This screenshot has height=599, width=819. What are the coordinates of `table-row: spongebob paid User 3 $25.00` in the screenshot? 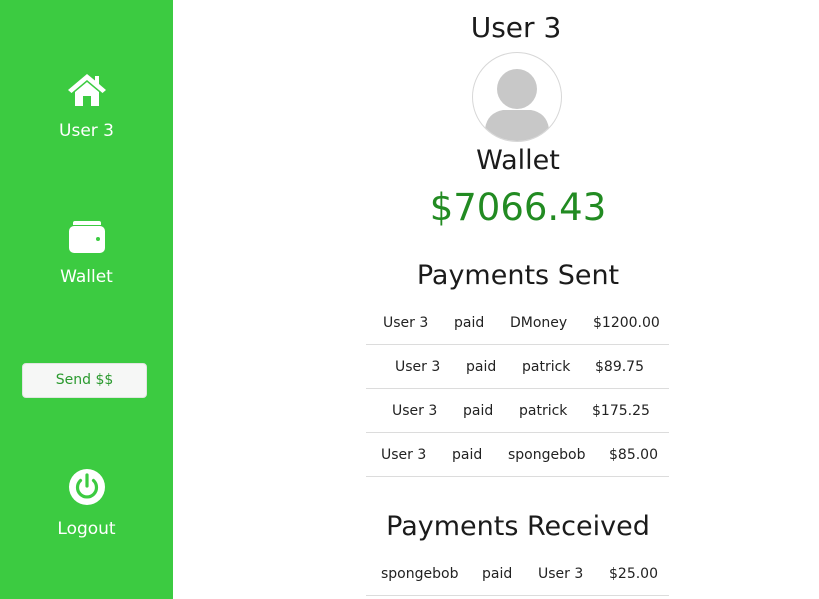 It's located at (517, 574).